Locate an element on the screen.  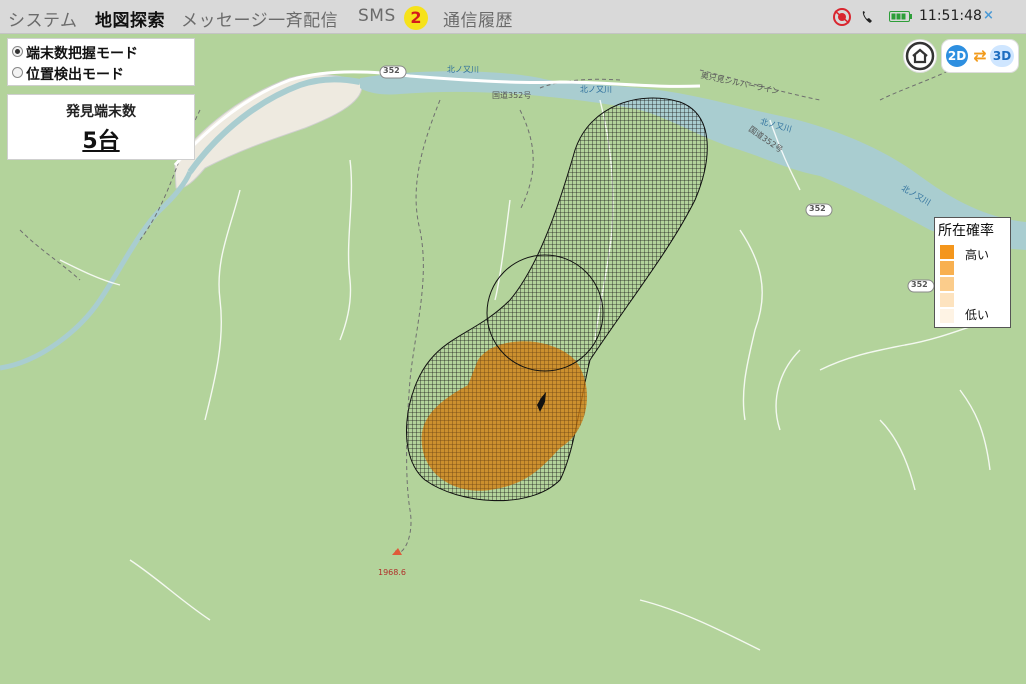
river-label-b: 北ノ又川 is located at coordinates (596, 89).